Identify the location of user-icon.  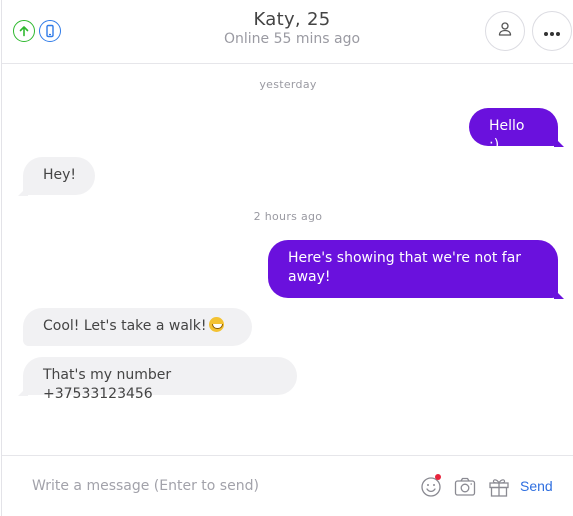
(505, 31).